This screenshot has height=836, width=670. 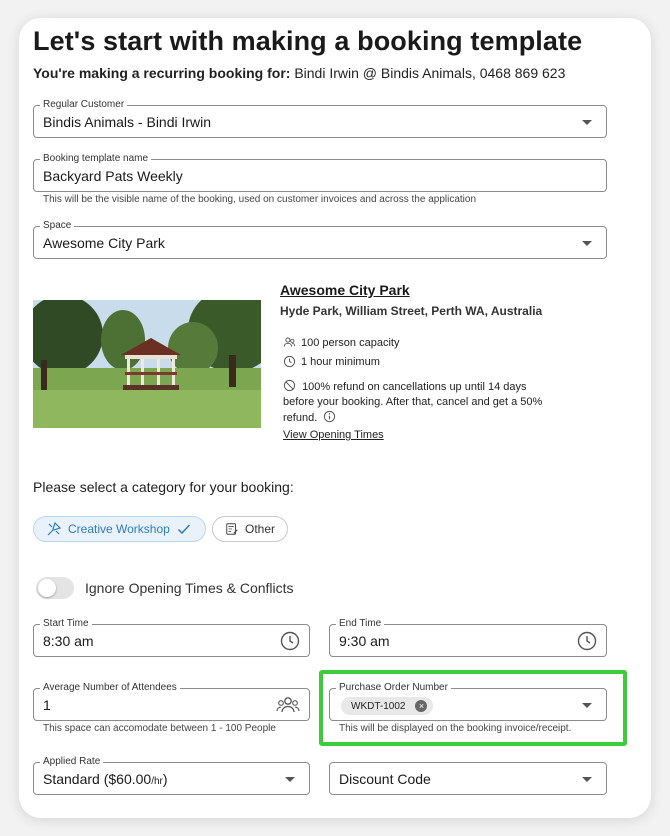 I want to click on space-value: Awesome City Park, so click(x=104, y=243).